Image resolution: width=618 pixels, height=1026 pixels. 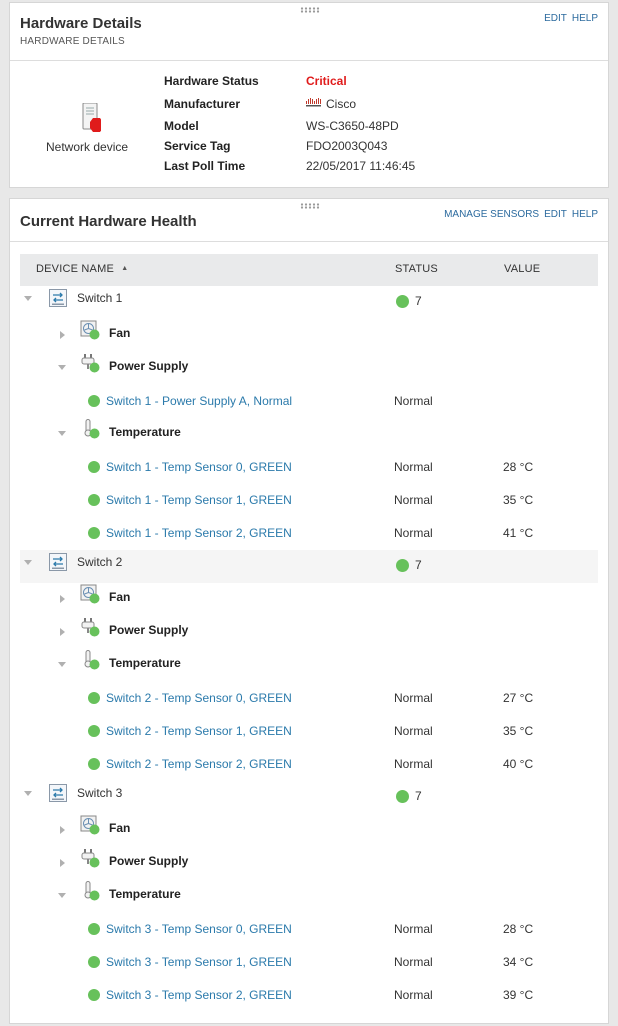 What do you see at coordinates (361, 166) in the screenshot?
I see `last-poll-time-value: 22/05/2017 11:46:45` at bounding box center [361, 166].